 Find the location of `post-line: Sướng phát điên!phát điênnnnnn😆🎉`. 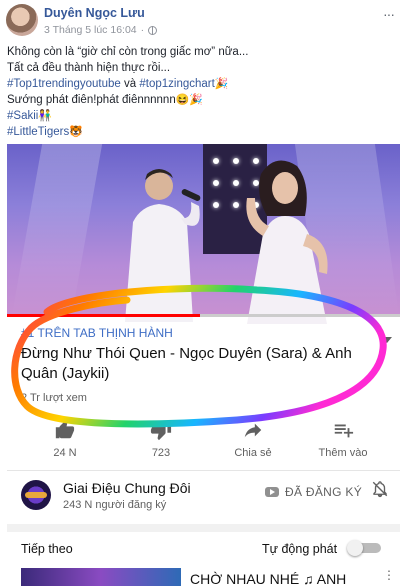

post-line: Sướng phát điên!phát điênnnnnn😆🎉 is located at coordinates (204, 100).